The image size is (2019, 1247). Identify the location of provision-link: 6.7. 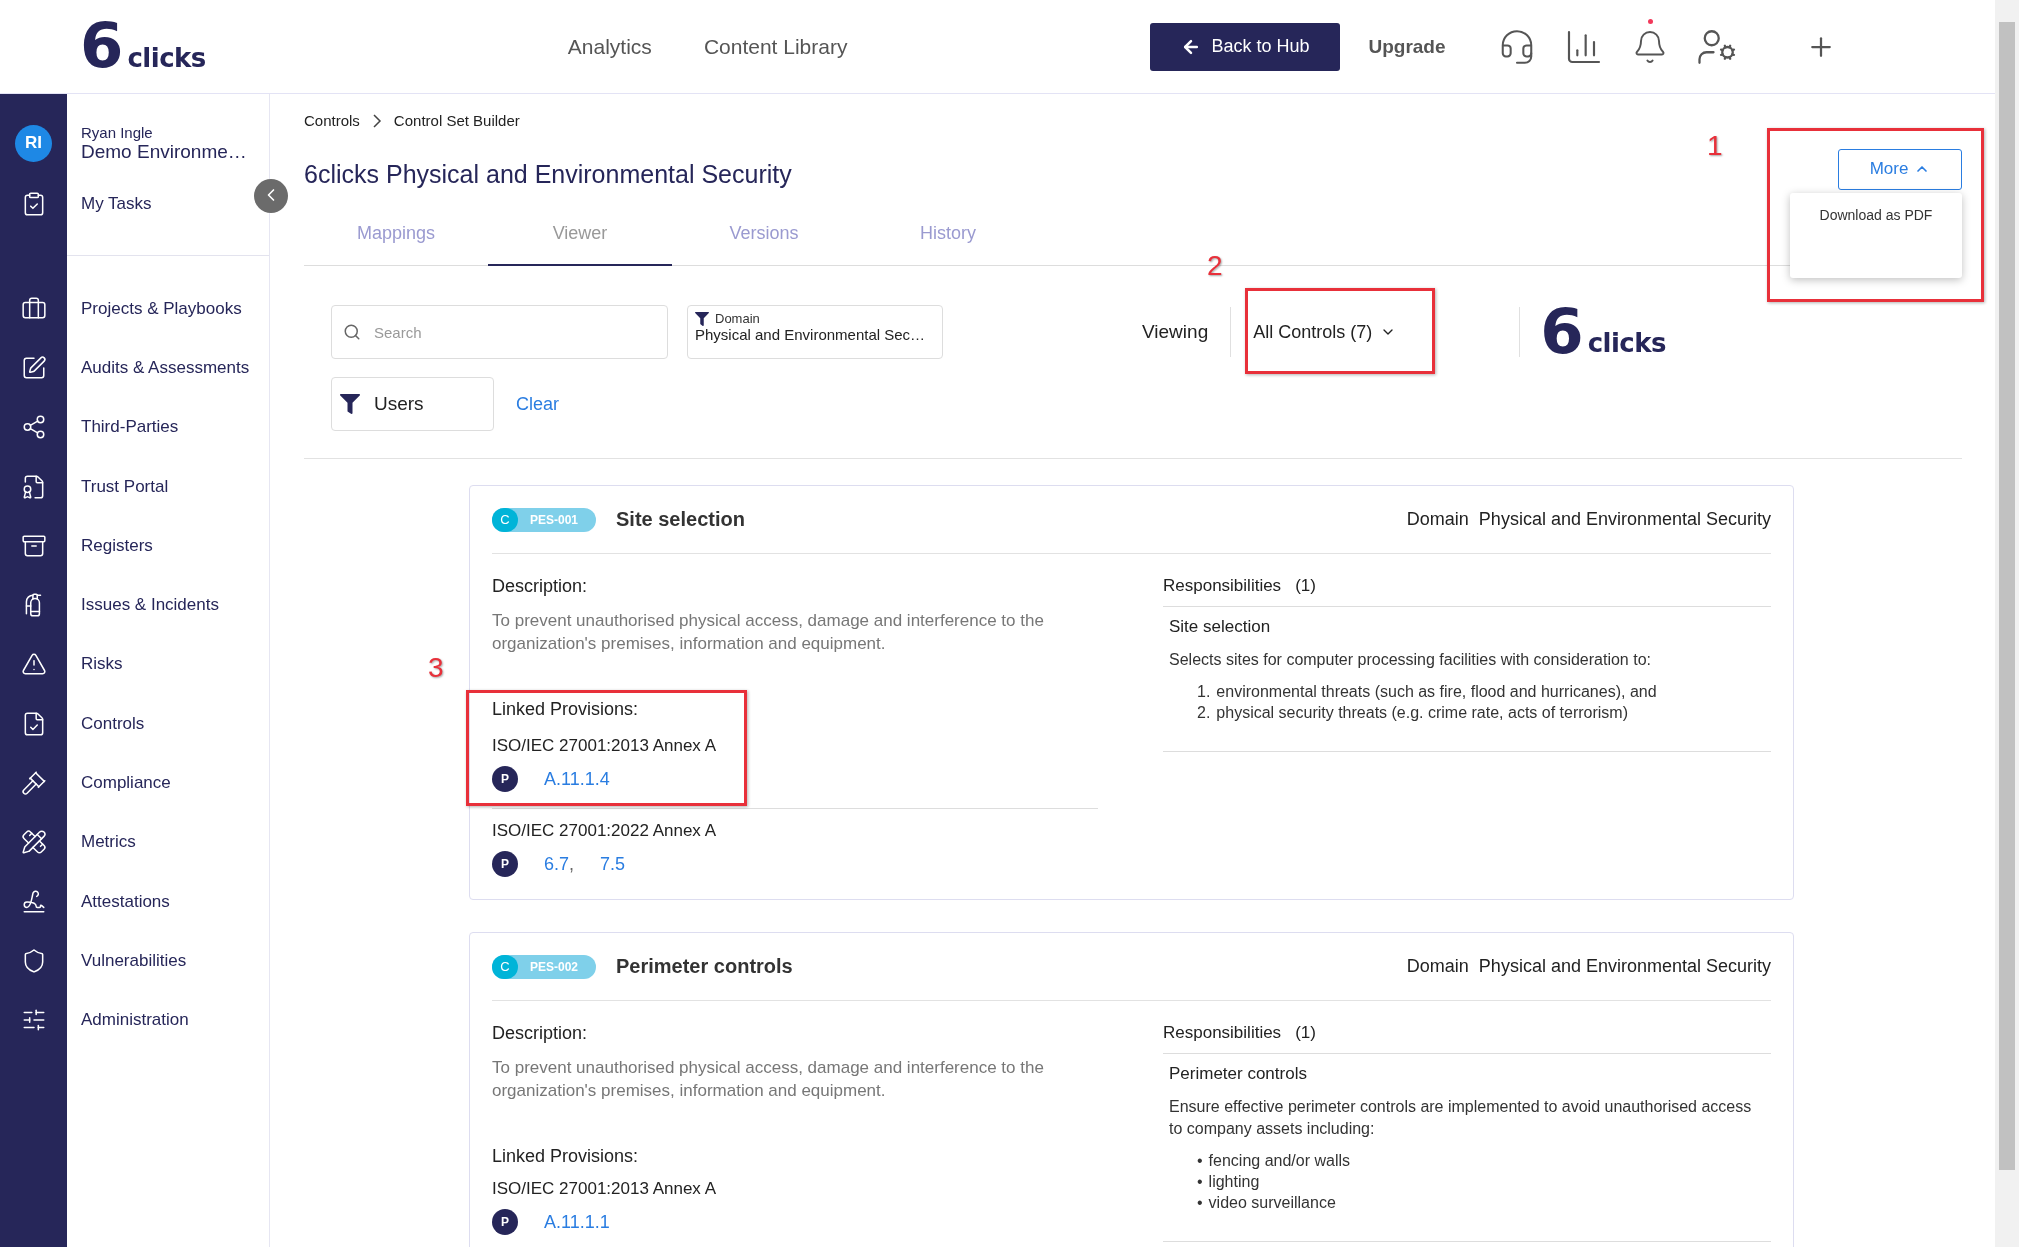
(557, 864).